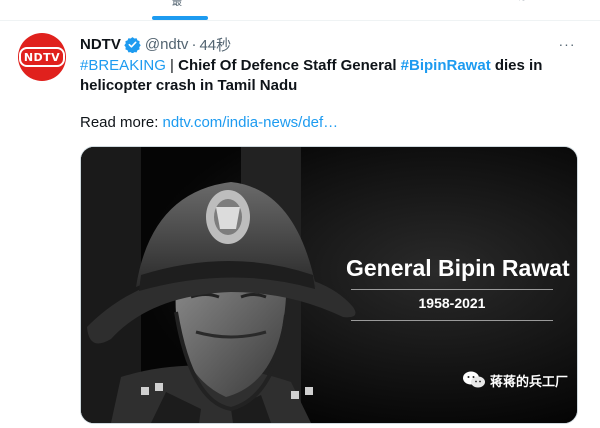 This screenshot has height=428, width=600. Describe the element at coordinates (100, 44) in the screenshot. I see `author-name: NDTV` at that location.